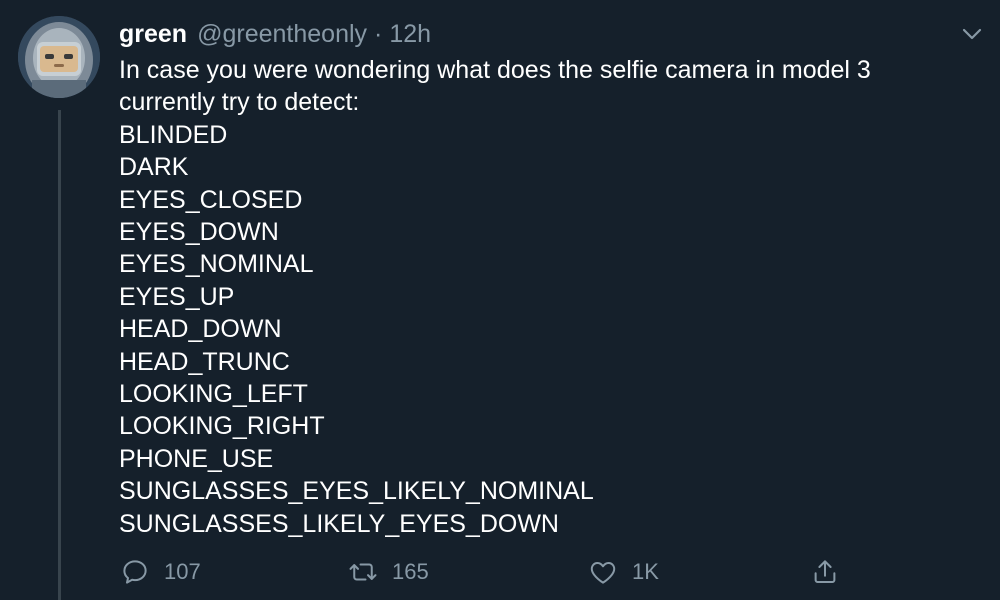 Image resolution: width=1000 pixels, height=600 pixels. What do you see at coordinates (500, 572) in the screenshot?
I see `tweet-actions: 107 165 1K` at bounding box center [500, 572].